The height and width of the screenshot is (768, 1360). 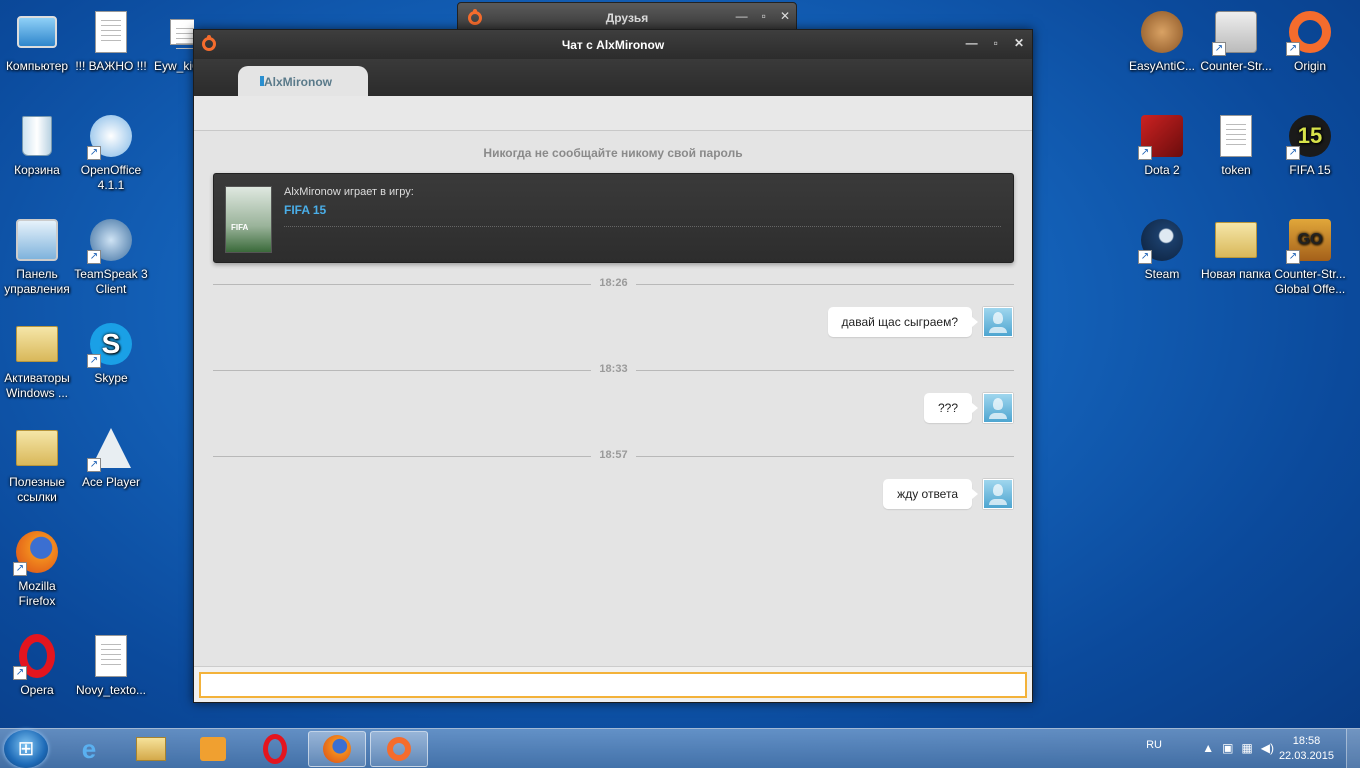 I want to click on desktop-icon-computer: Компьютер, so click(x=37, y=41).